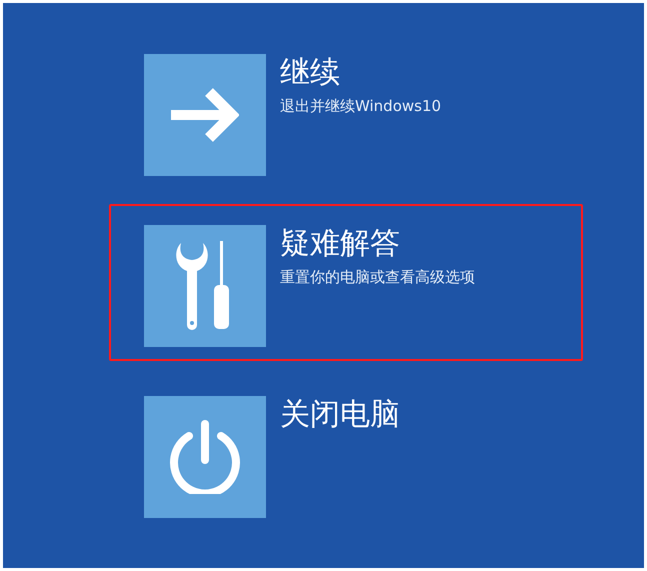 This screenshot has height=571, width=647. I want to click on option-description: 退出并继续Windows10, so click(361, 106).